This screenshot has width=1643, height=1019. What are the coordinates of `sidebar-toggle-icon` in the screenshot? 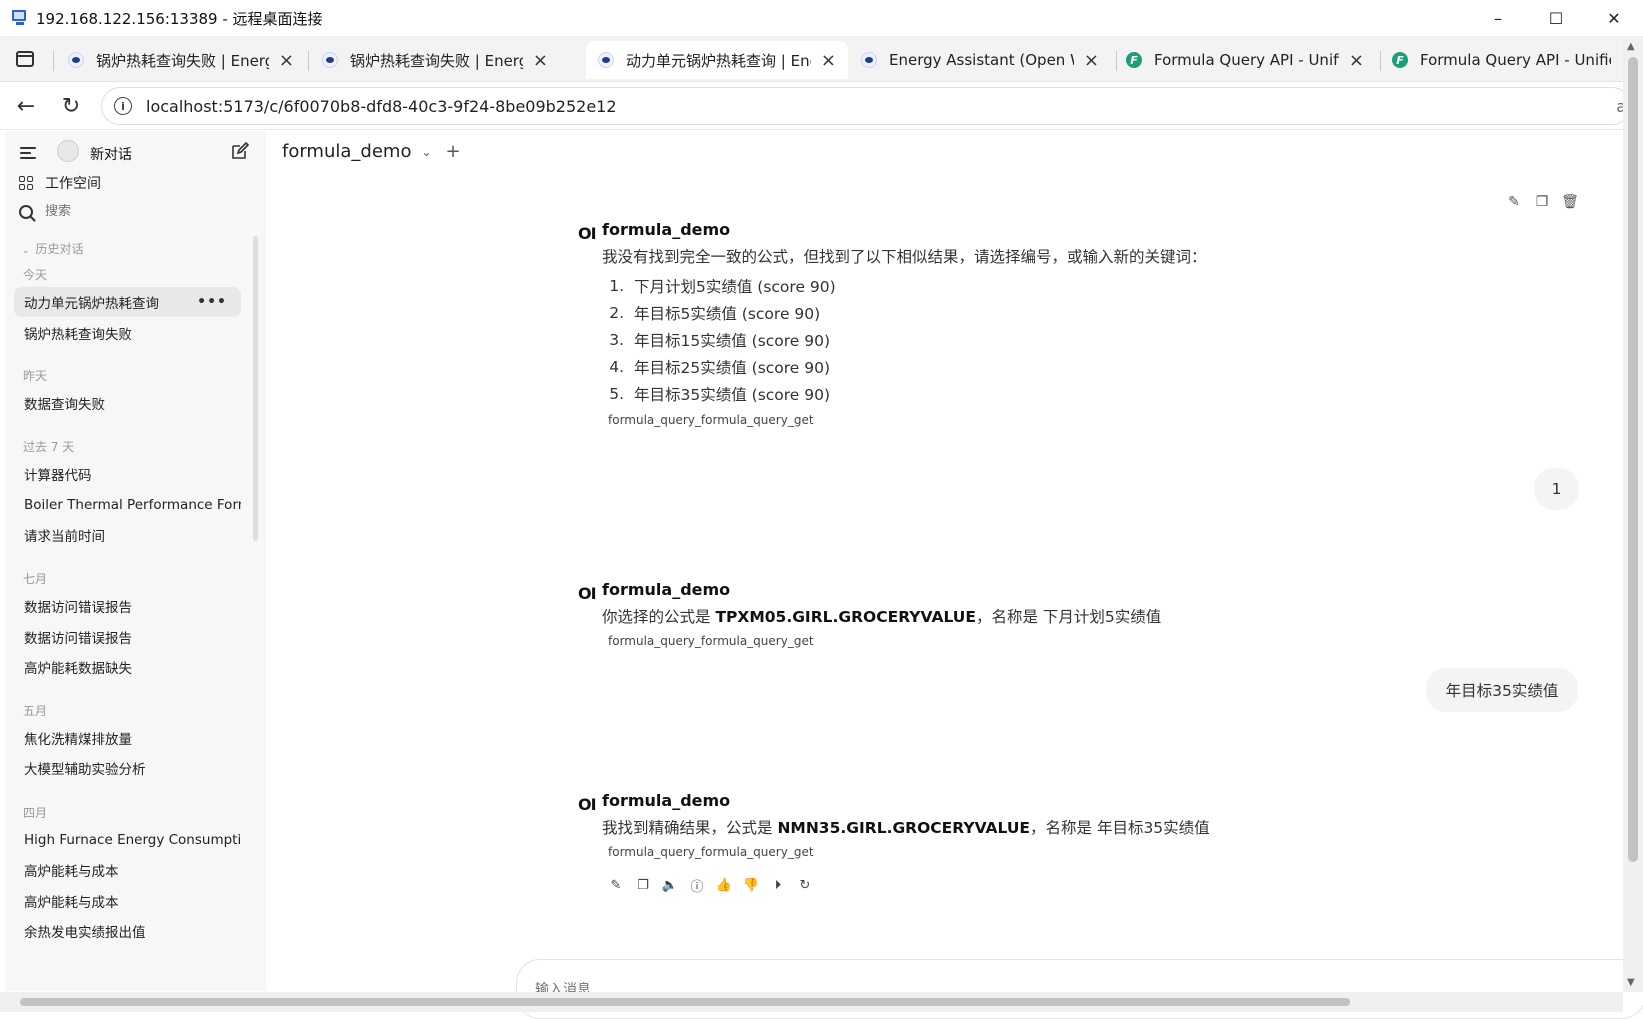 It's located at (28, 153).